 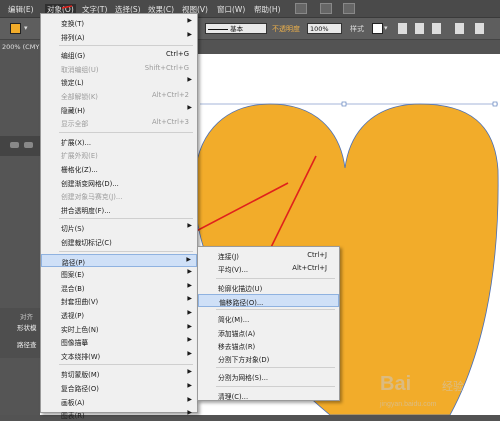 I want to click on menu-item-label: 移去锚点(R), so click(x=237, y=346).